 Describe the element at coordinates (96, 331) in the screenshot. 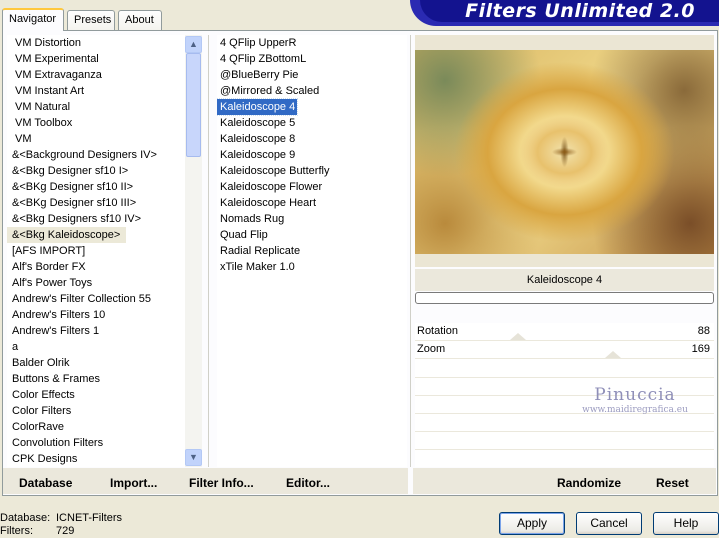

I see `list-item: Andrew's Filters 1` at that location.